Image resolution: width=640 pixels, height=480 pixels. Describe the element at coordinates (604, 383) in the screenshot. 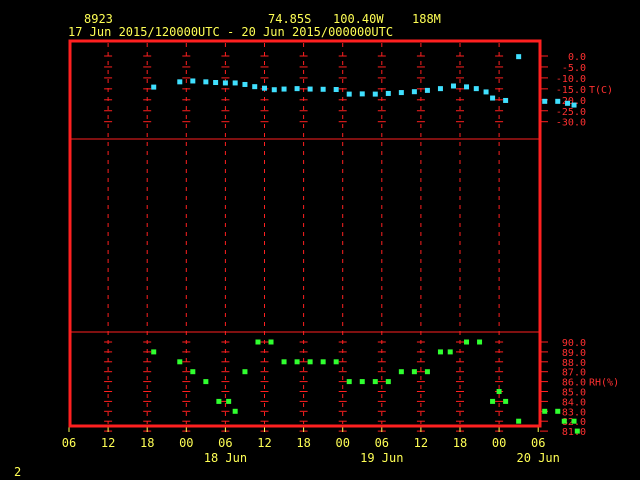

I see `rh-axis-label: RH(%)` at that location.